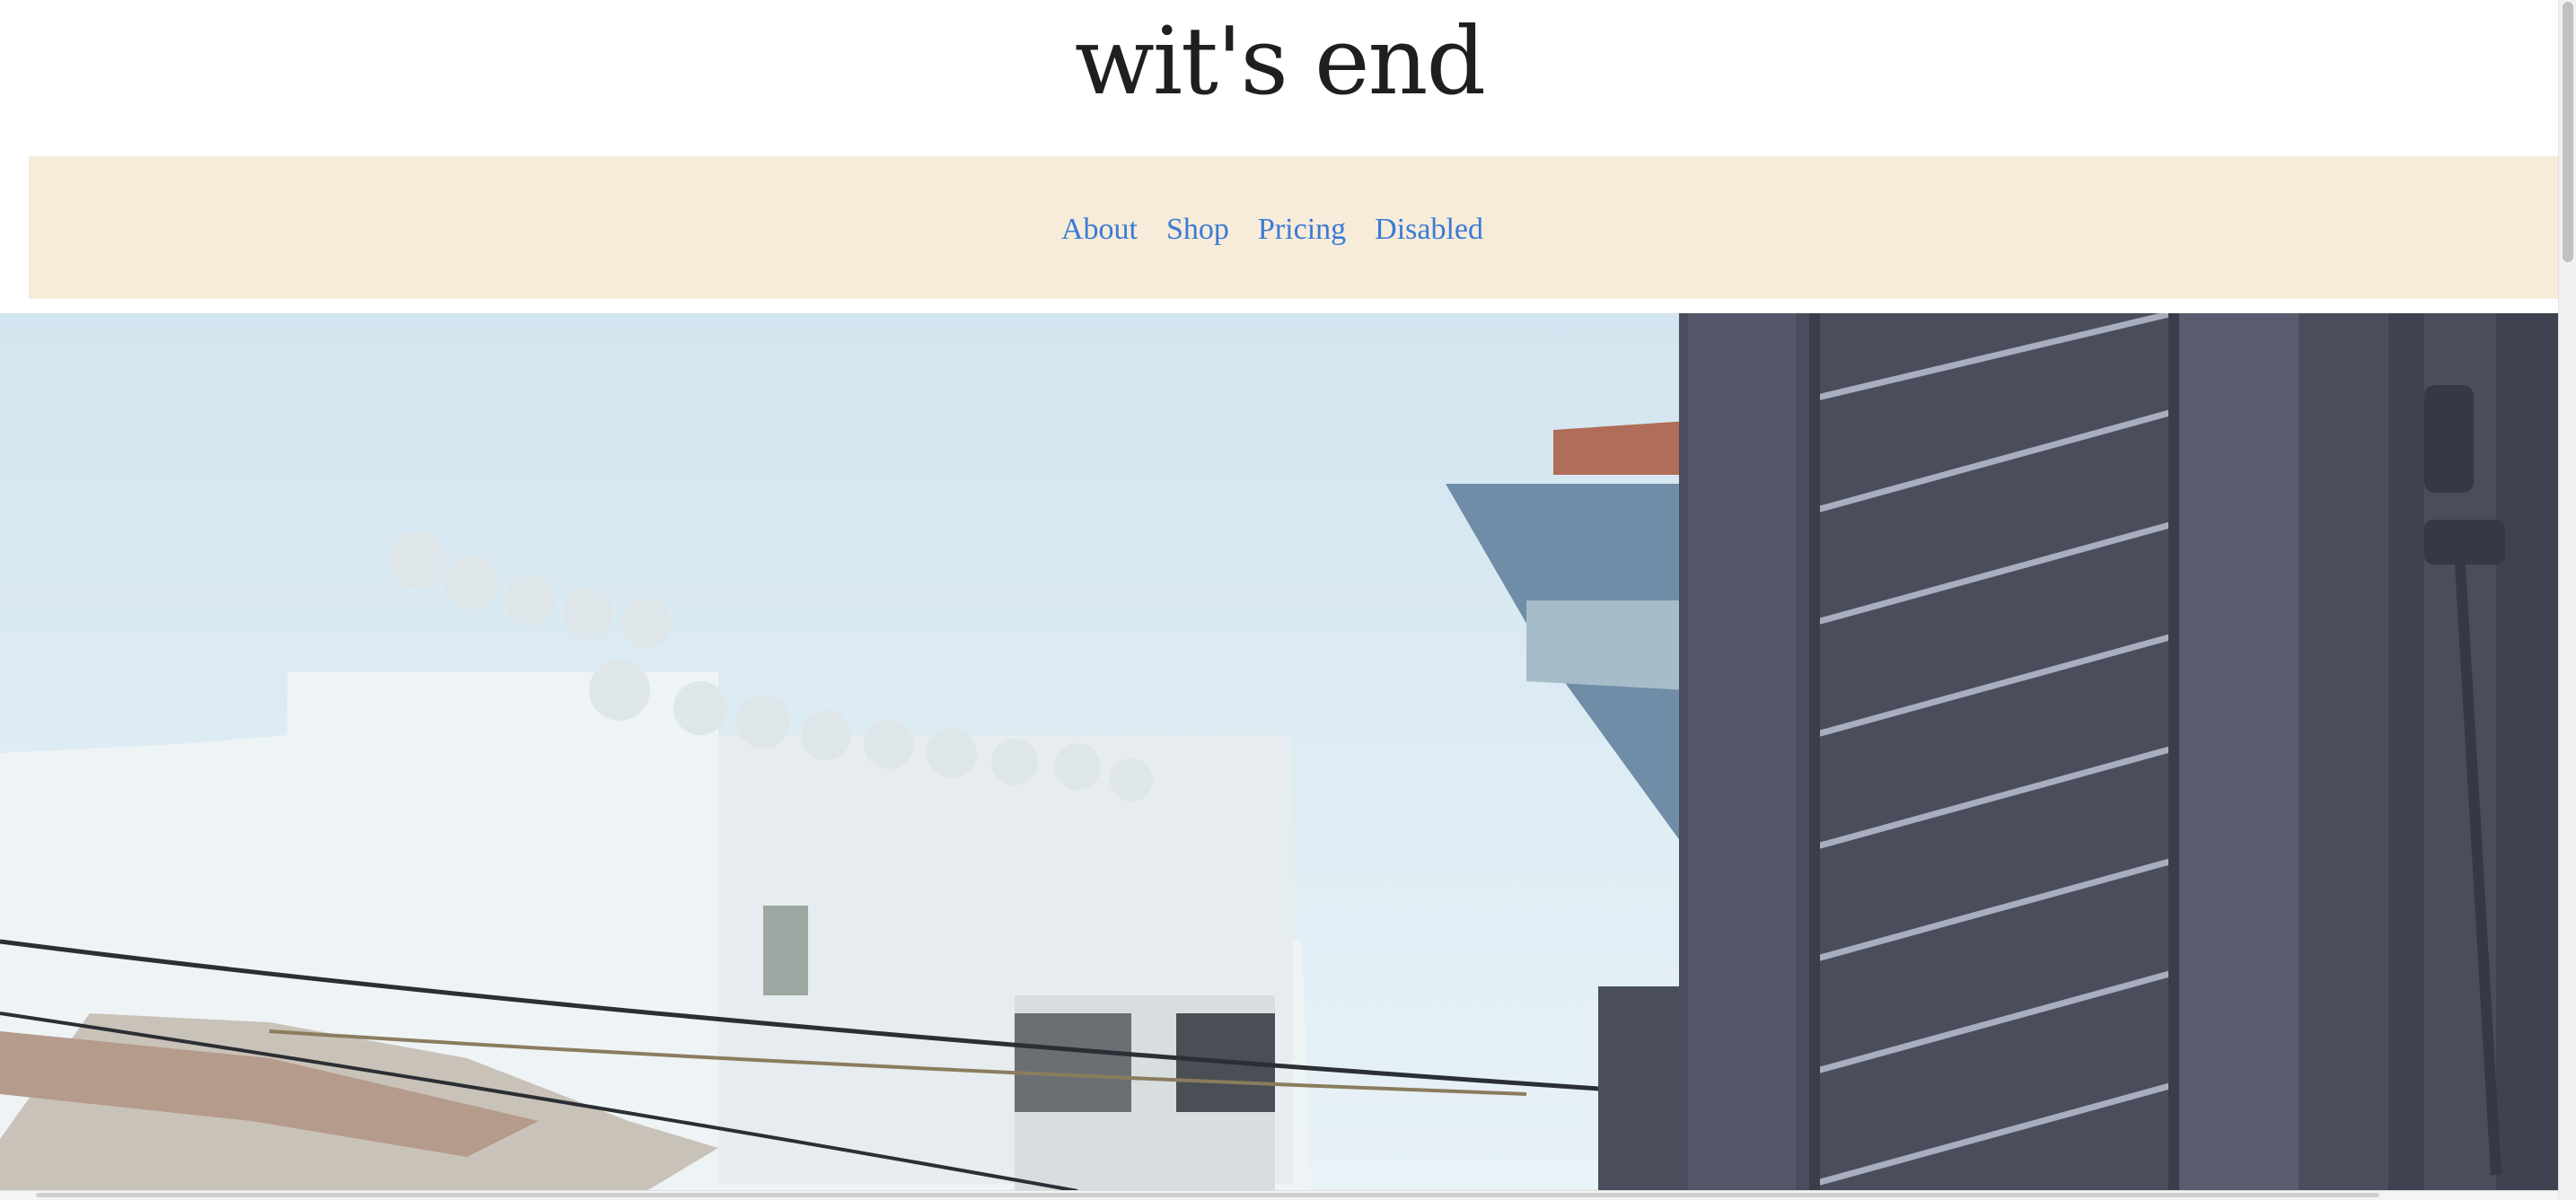 The width and height of the screenshot is (2576, 1200). I want to click on nav-item-shop: Shop, so click(1197, 230).